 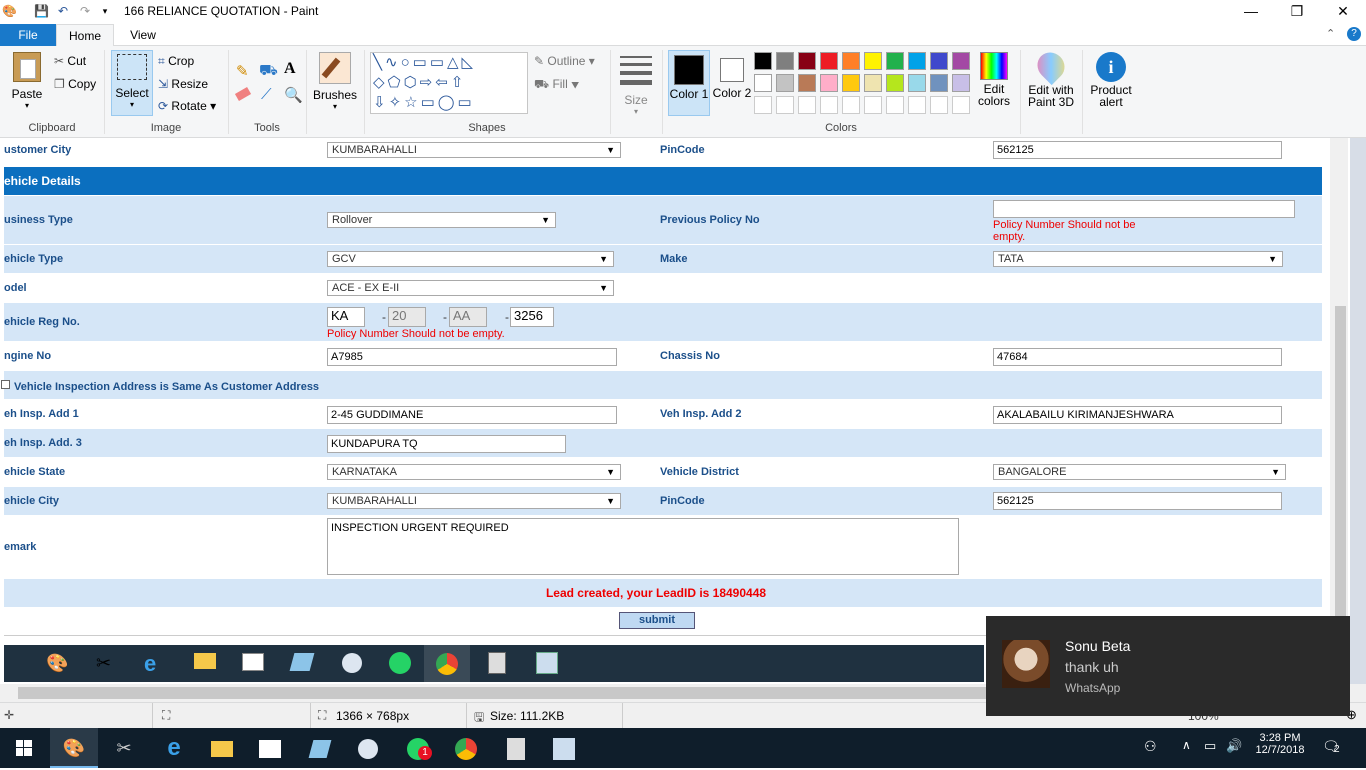 I want to click on add3-input: KUNDAPURA TQ, so click(x=446, y=444).